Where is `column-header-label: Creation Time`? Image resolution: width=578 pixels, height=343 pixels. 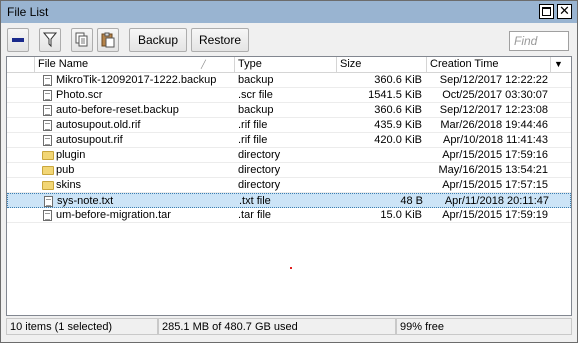
column-header-label: Creation Time is located at coordinates (464, 64).